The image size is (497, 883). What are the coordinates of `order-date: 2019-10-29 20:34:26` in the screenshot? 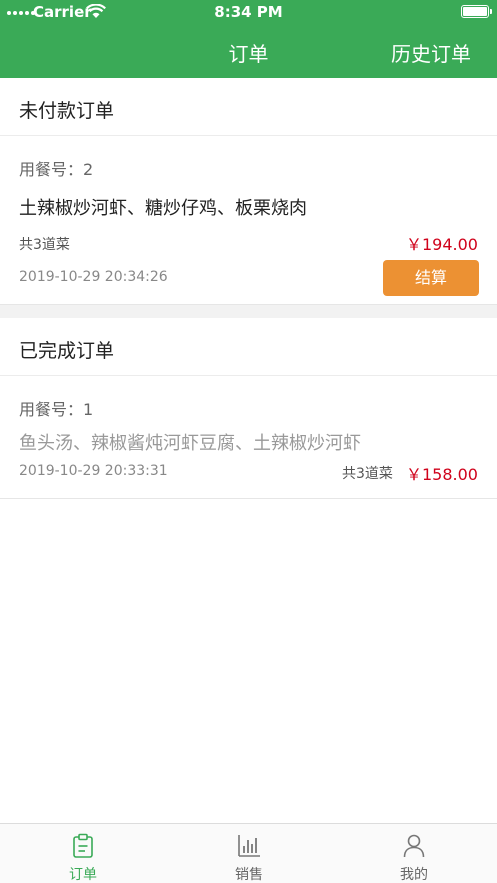 It's located at (93, 277).